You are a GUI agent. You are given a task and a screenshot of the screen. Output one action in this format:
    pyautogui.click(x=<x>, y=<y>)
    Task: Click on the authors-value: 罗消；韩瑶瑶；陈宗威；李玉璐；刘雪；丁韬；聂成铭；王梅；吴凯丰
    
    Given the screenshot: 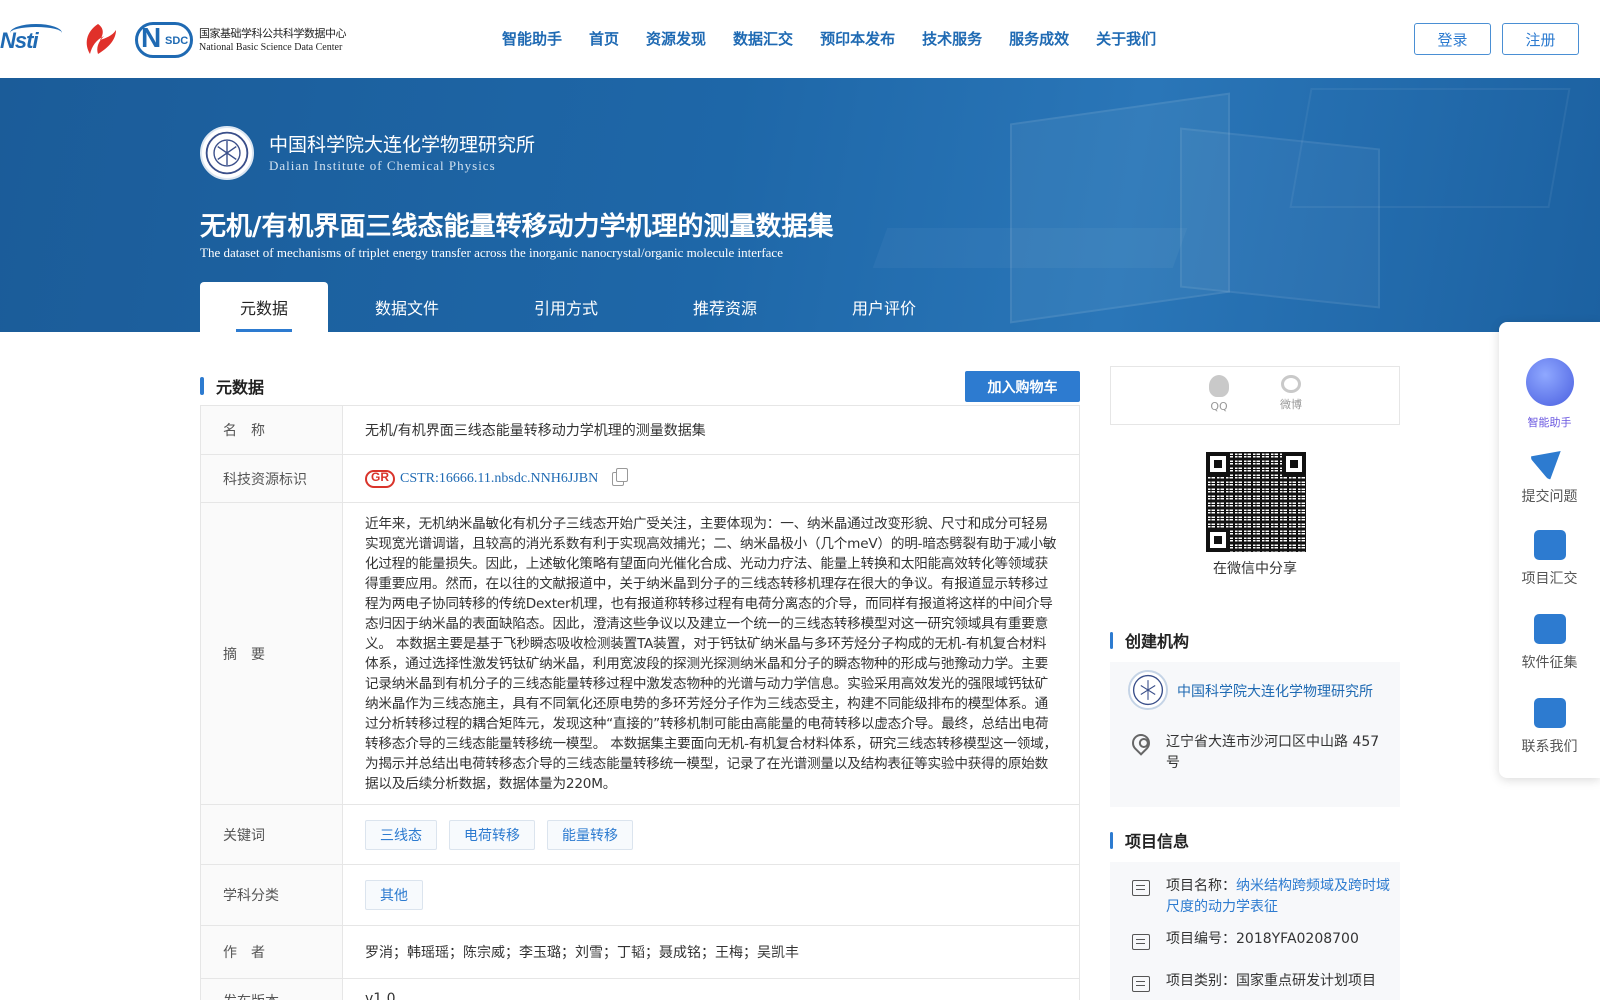 What is the action you would take?
    pyautogui.click(x=582, y=953)
    